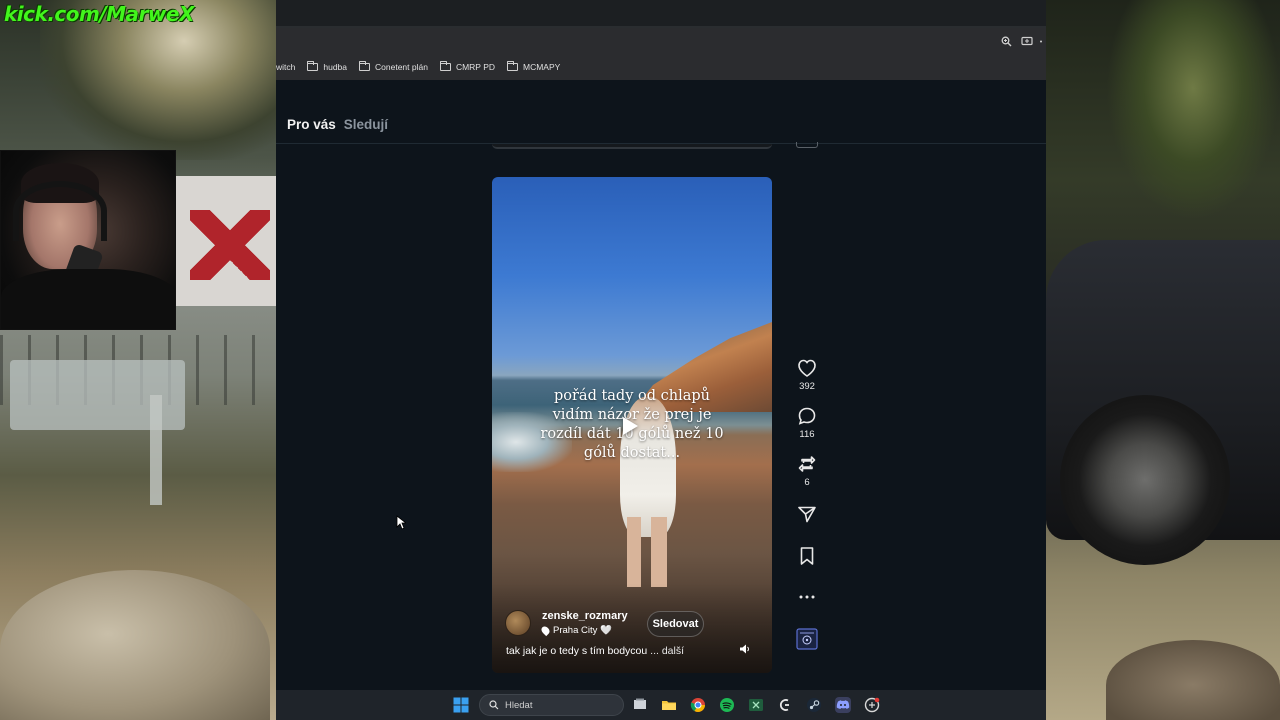 This screenshot has width=1280, height=720. What do you see at coordinates (698, 705) in the screenshot?
I see `chrome-icon` at bounding box center [698, 705].